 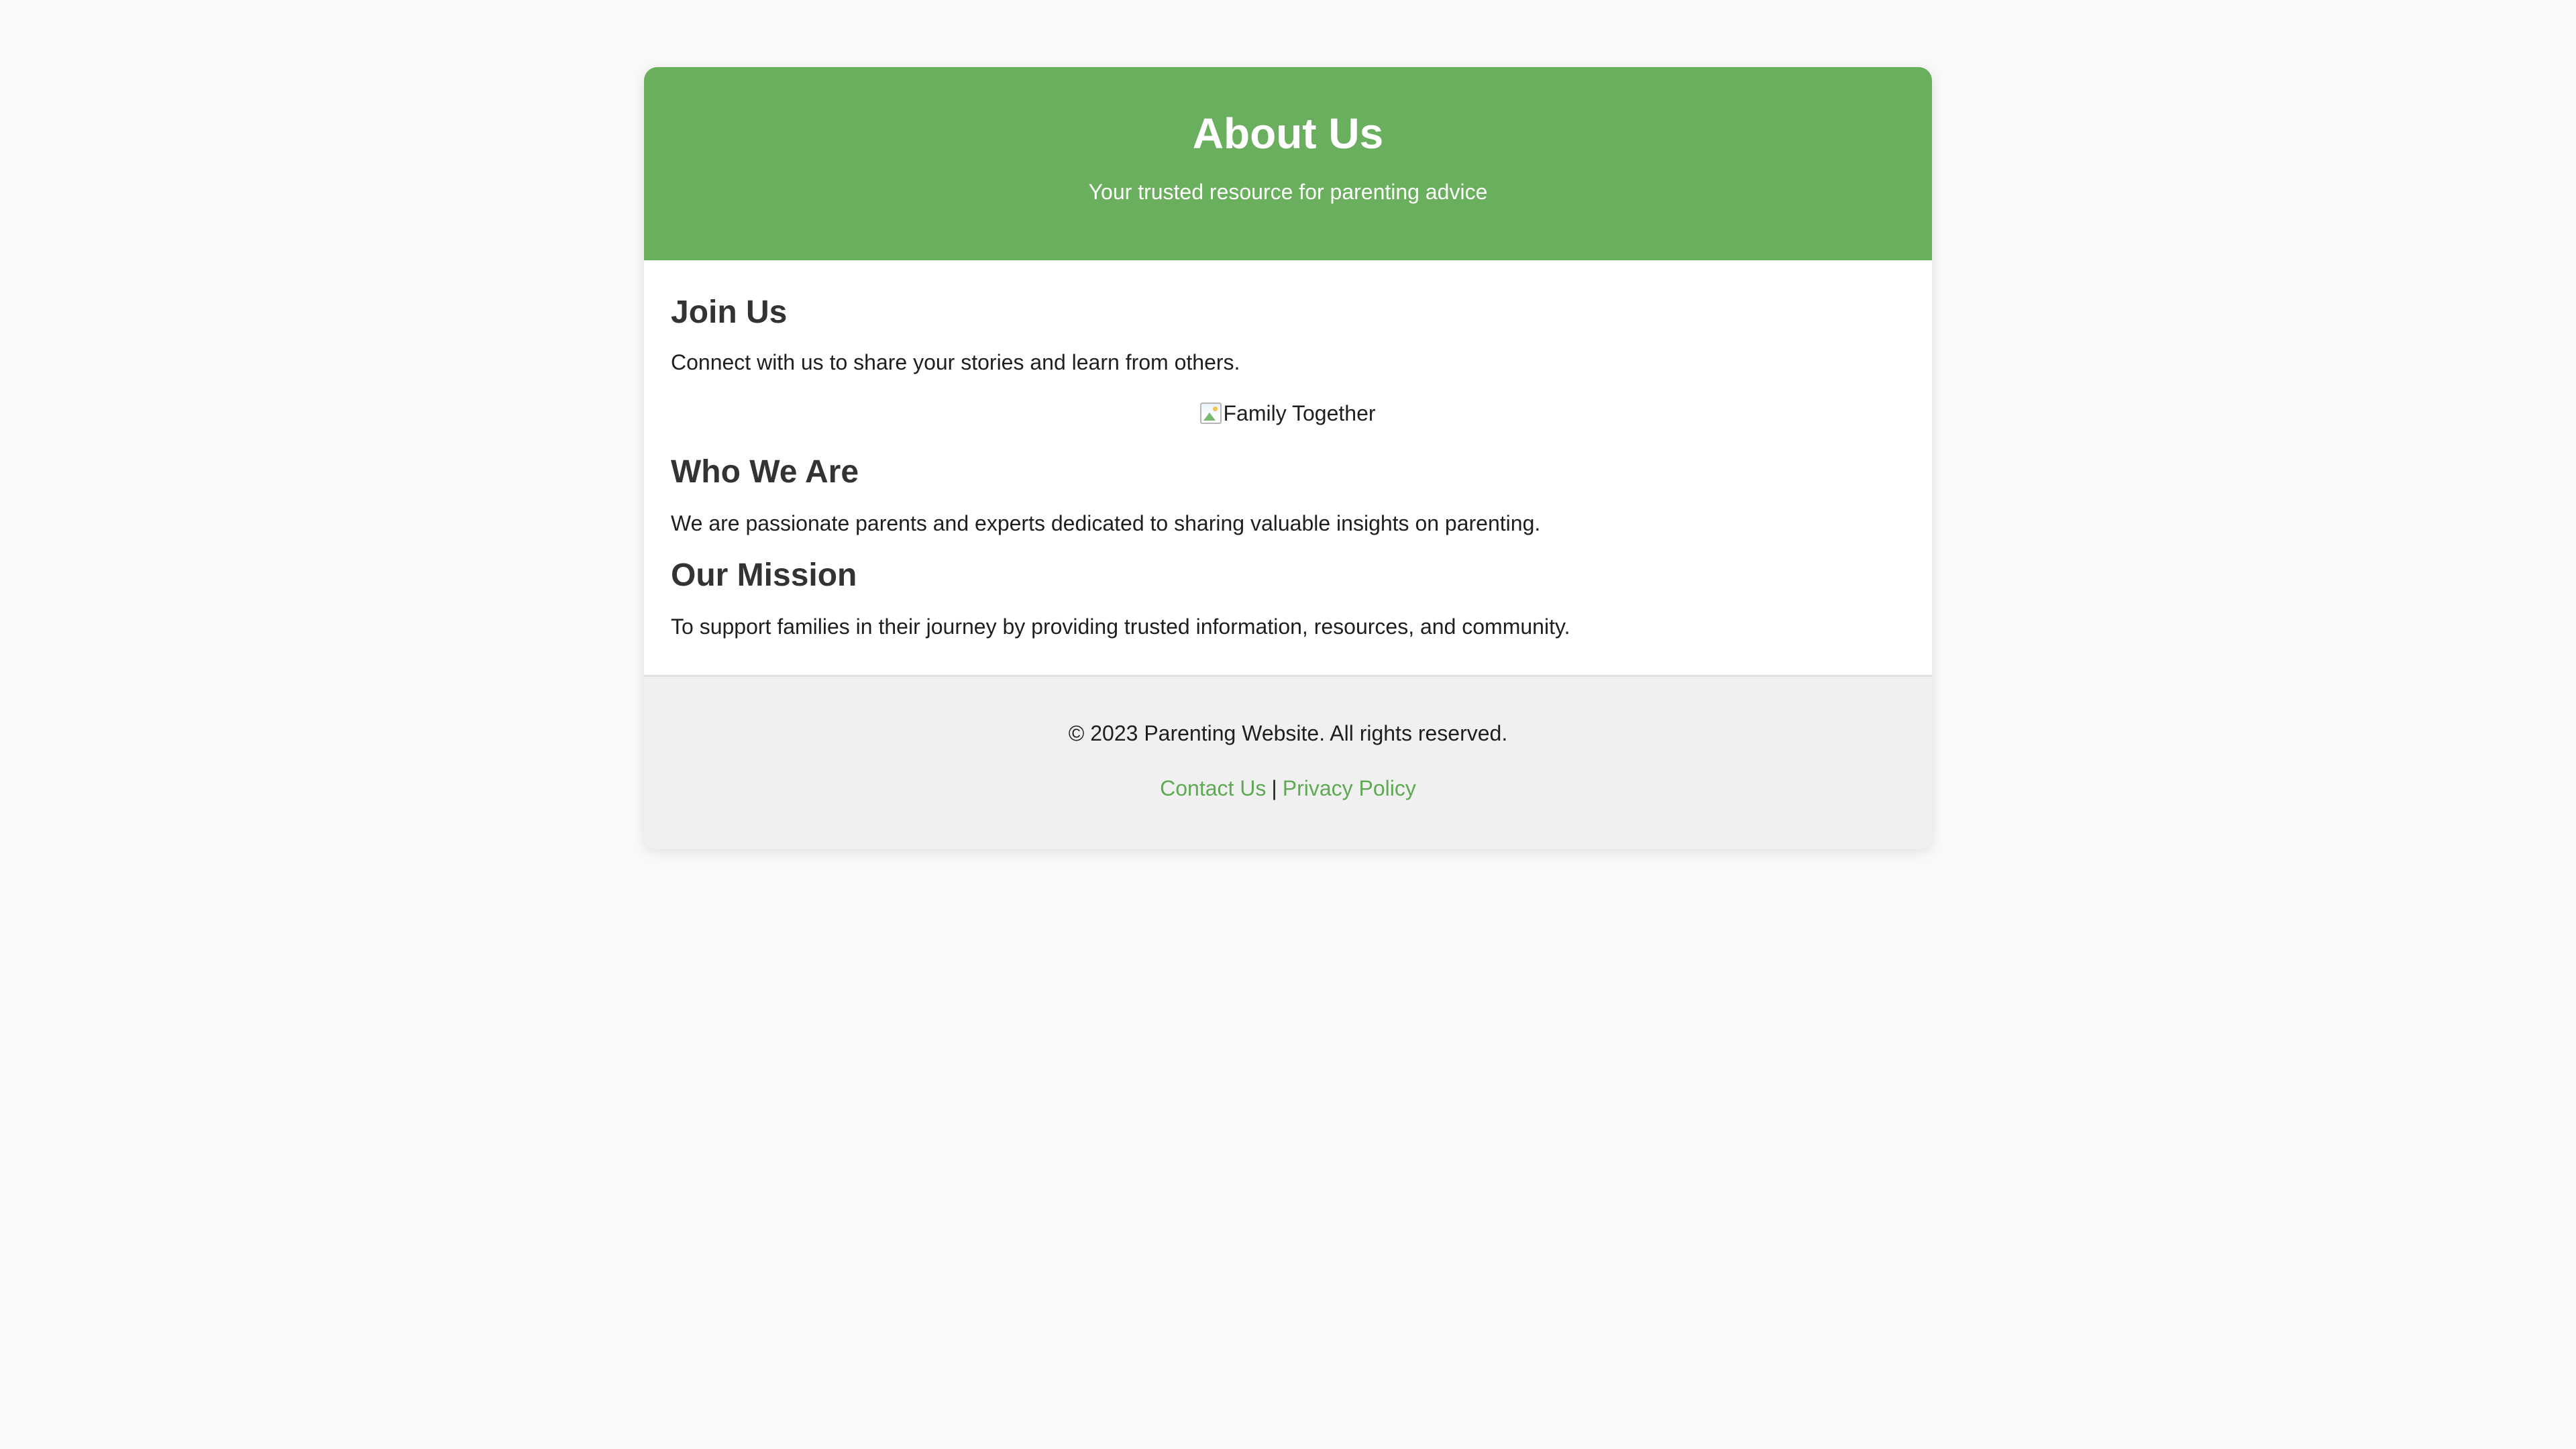 I want to click on our-mission-heading: Our Mission, so click(x=764, y=575).